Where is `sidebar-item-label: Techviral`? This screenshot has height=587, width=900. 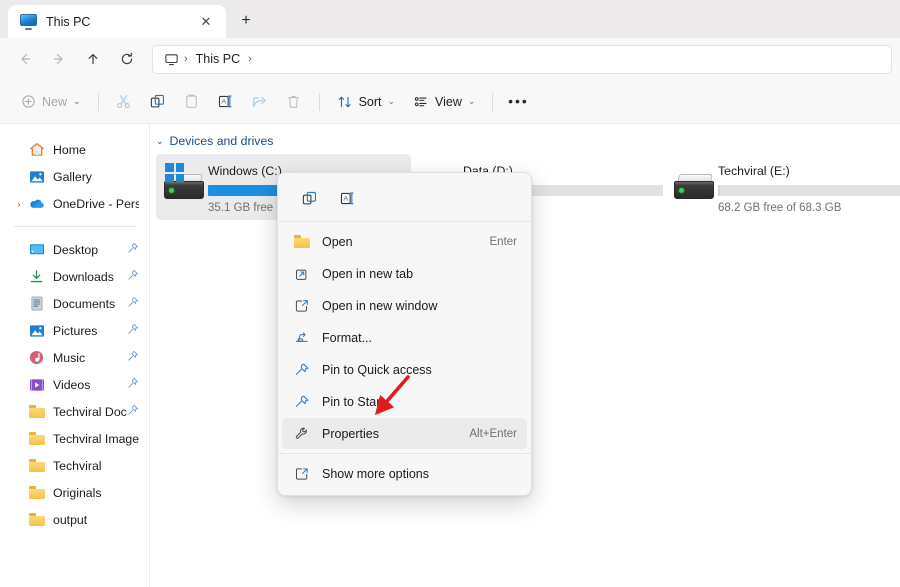
sidebar-item-label: Techviral is located at coordinates (77, 465).